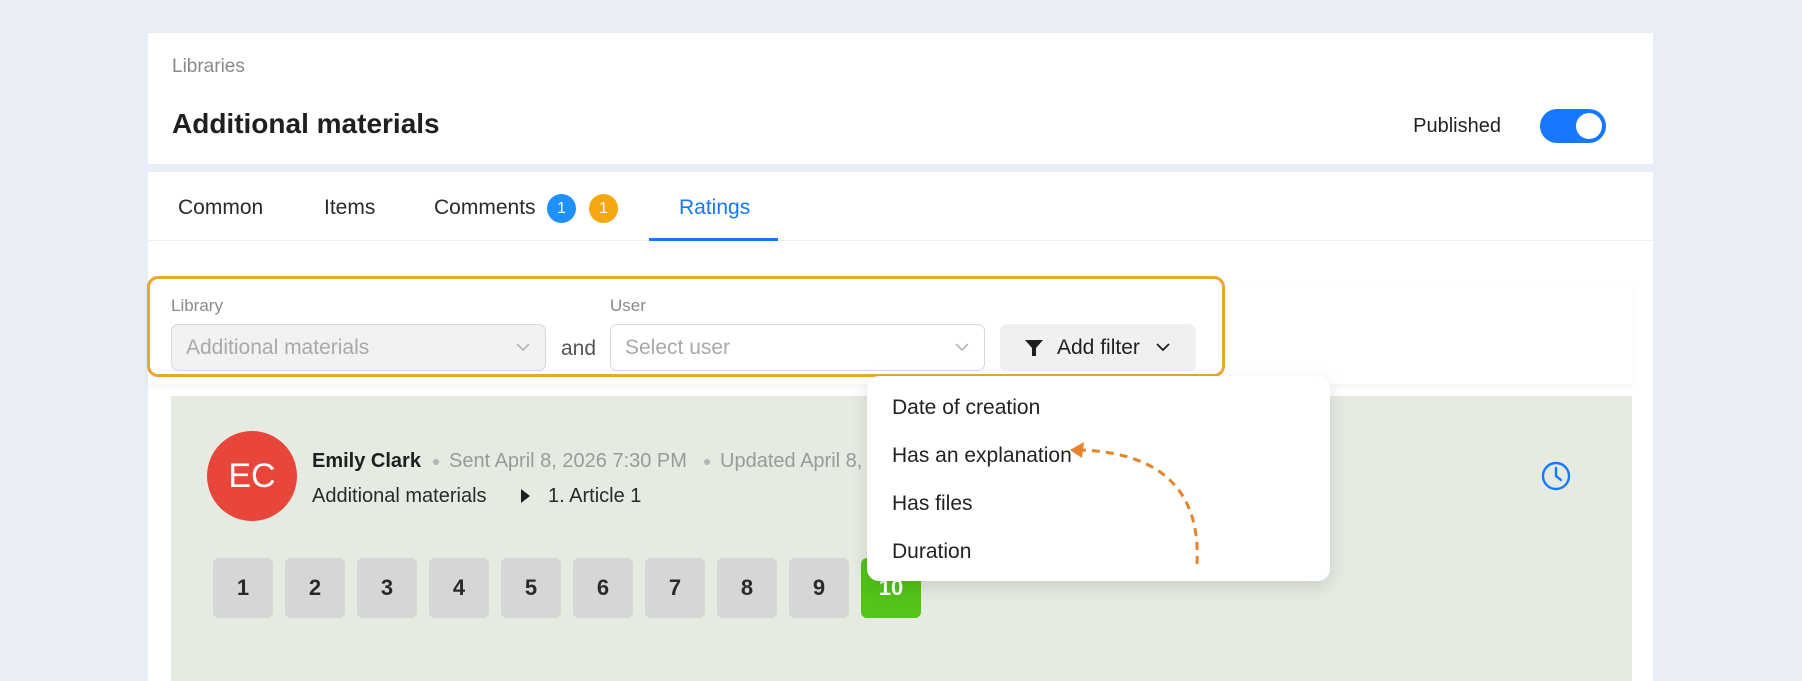 This screenshot has height=681, width=1802. I want to click on comments-badge-orange: 1, so click(603, 208).